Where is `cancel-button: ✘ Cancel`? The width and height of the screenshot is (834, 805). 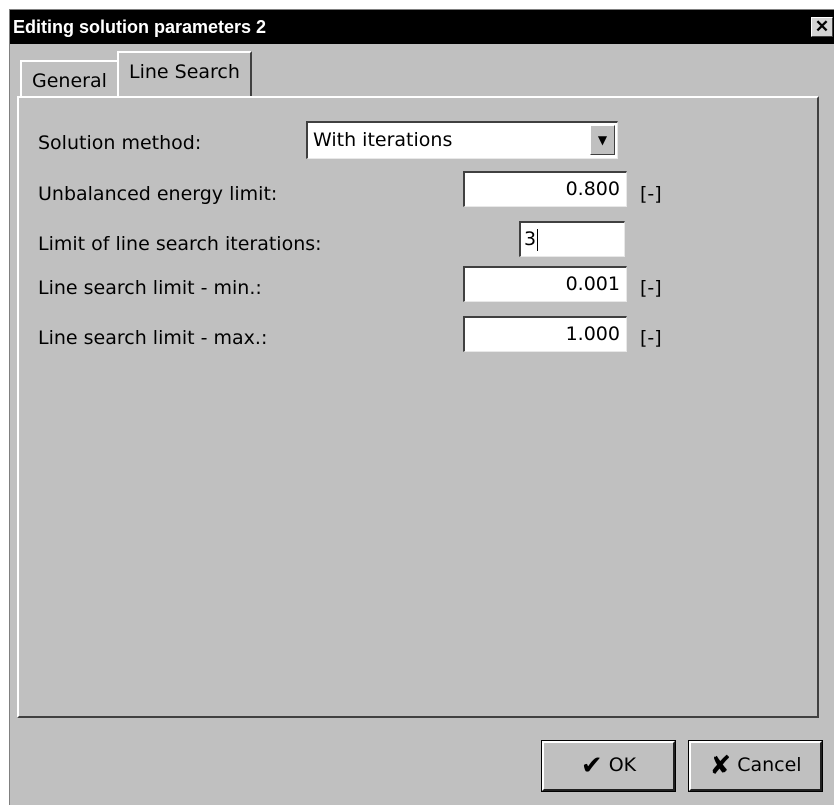
cancel-button: ✘ Cancel is located at coordinates (755, 766).